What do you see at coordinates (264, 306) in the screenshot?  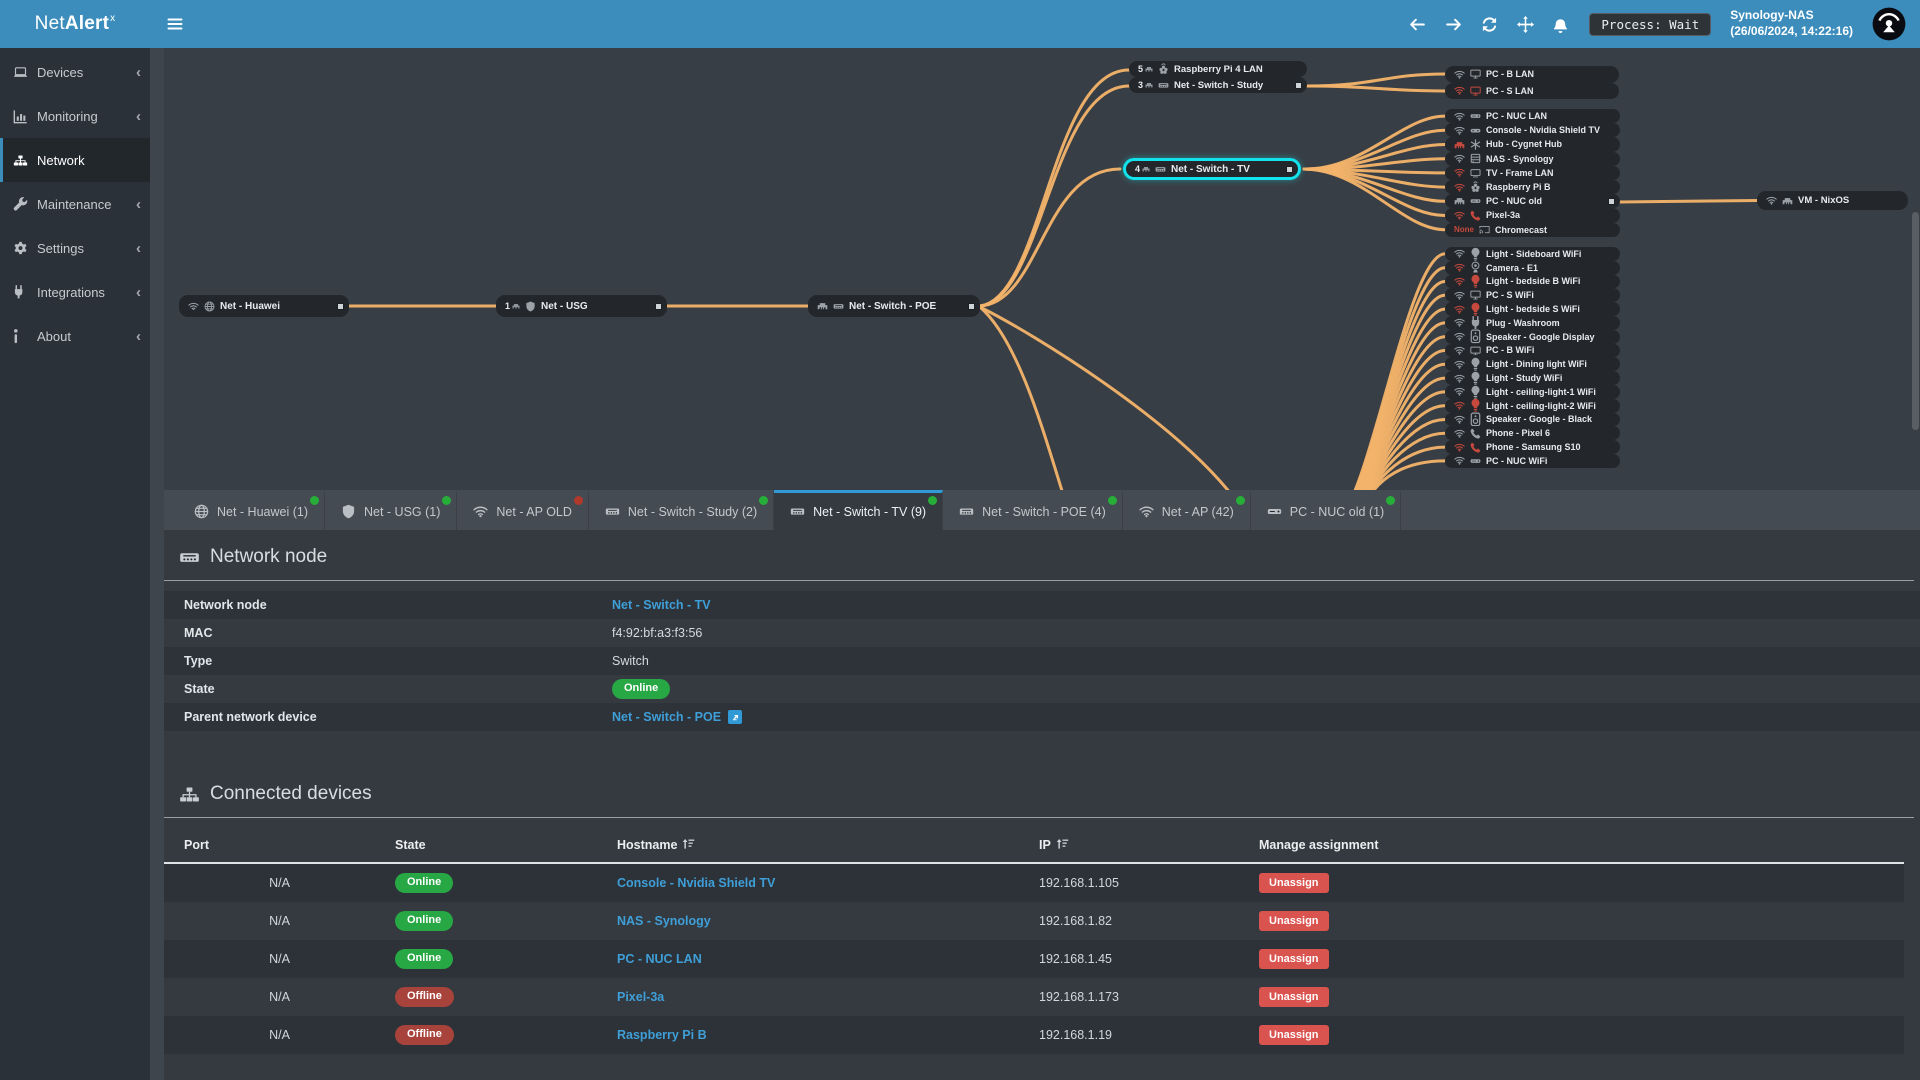 I see `topology-node-net-huawei: Net - Huawei` at bounding box center [264, 306].